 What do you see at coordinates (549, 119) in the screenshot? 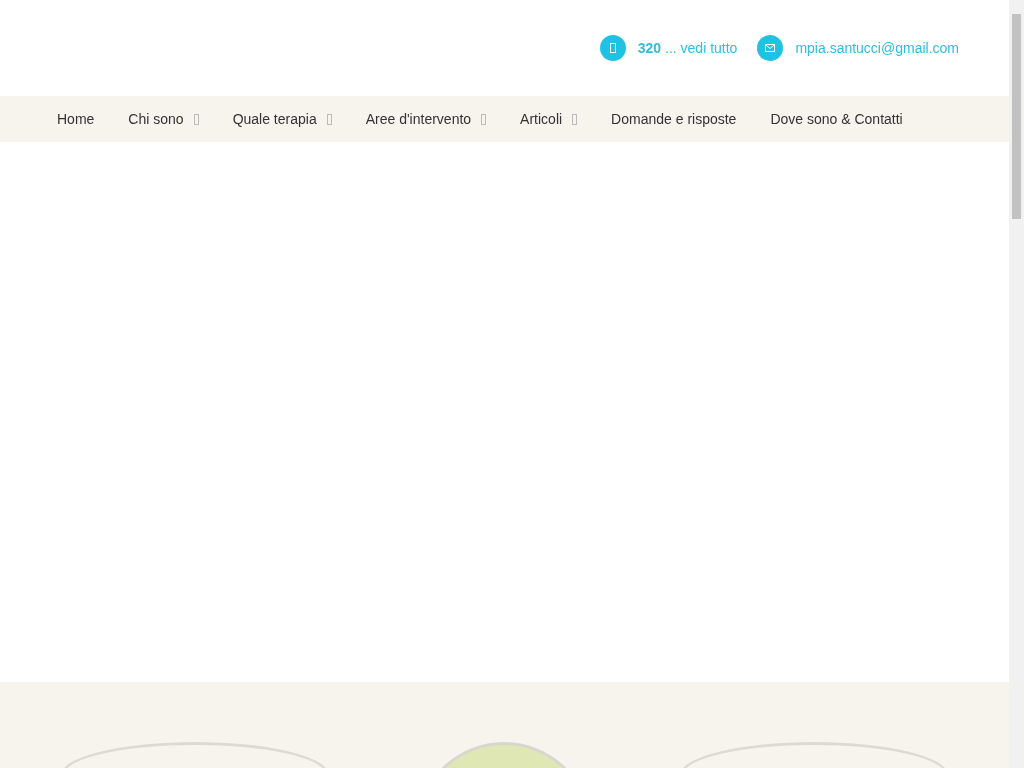
I see `nav-link: Articoli` at bounding box center [549, 119].